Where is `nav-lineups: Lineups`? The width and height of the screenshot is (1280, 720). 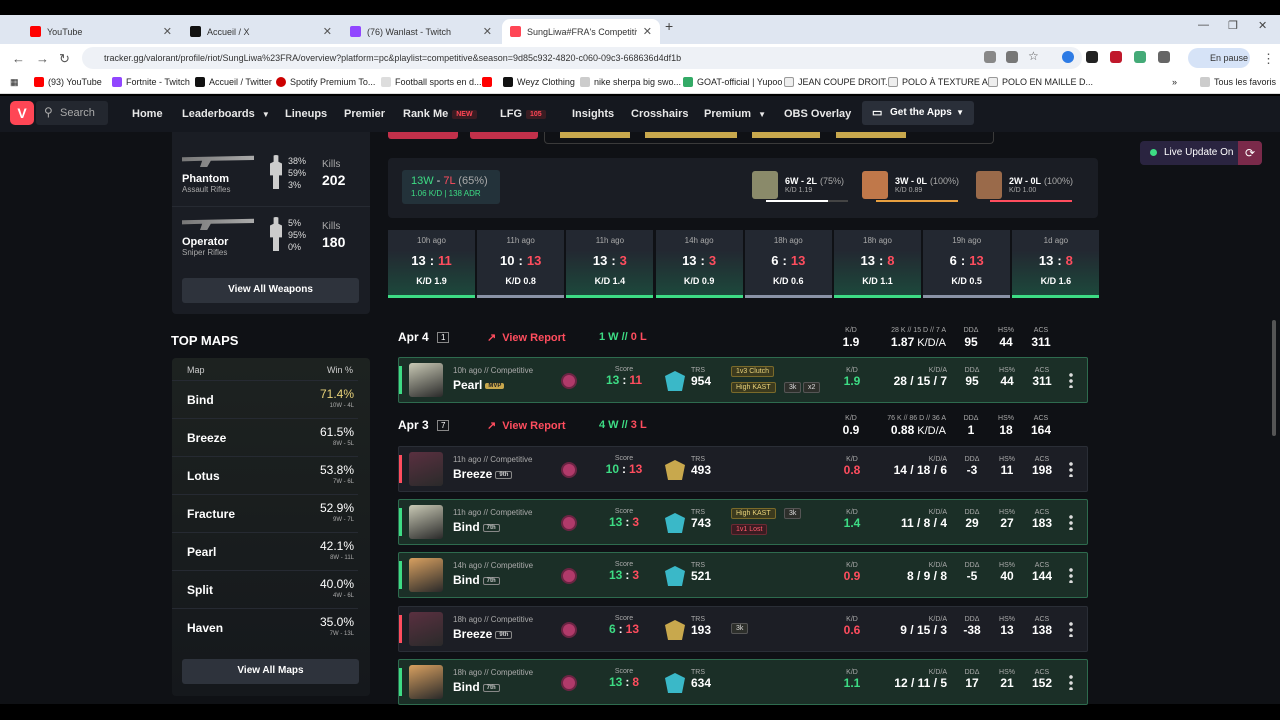
nav-lineups: Lineups is located at coordinates (306, 114).